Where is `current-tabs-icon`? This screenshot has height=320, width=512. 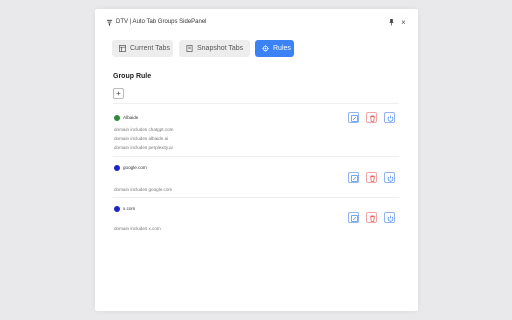 current-tabs-icon is located at coordinates (122, 48).